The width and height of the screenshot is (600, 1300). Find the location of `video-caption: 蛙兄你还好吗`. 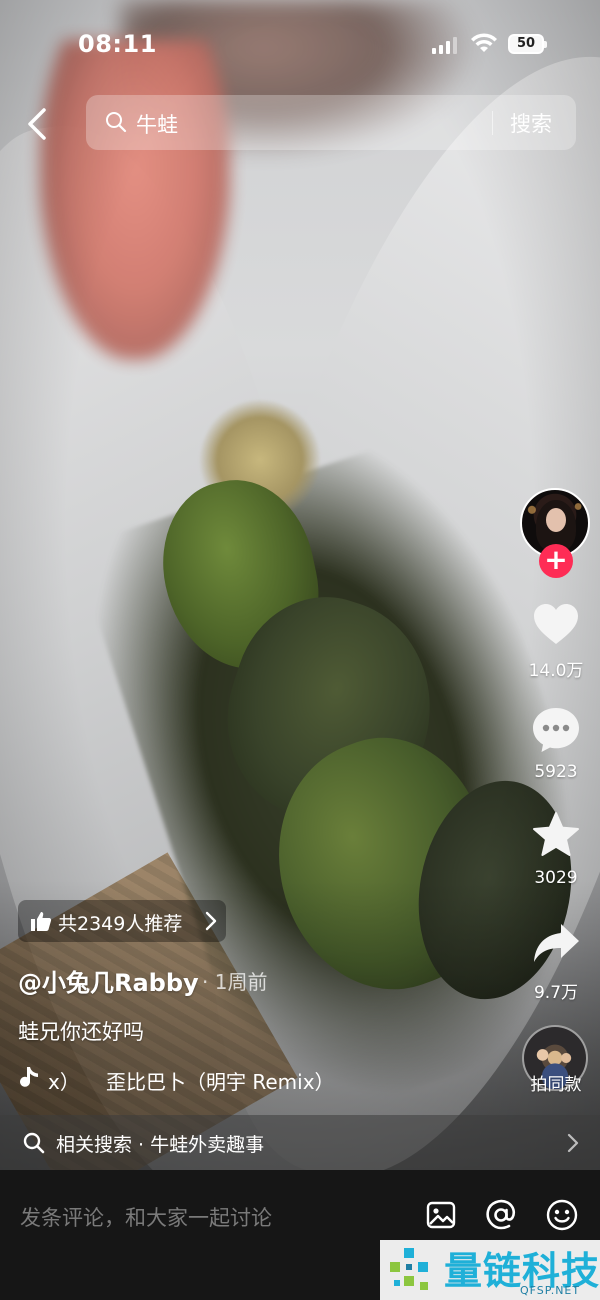

video-caption: 蛙兄你还好吗 is located at coordinates (81, 1032).